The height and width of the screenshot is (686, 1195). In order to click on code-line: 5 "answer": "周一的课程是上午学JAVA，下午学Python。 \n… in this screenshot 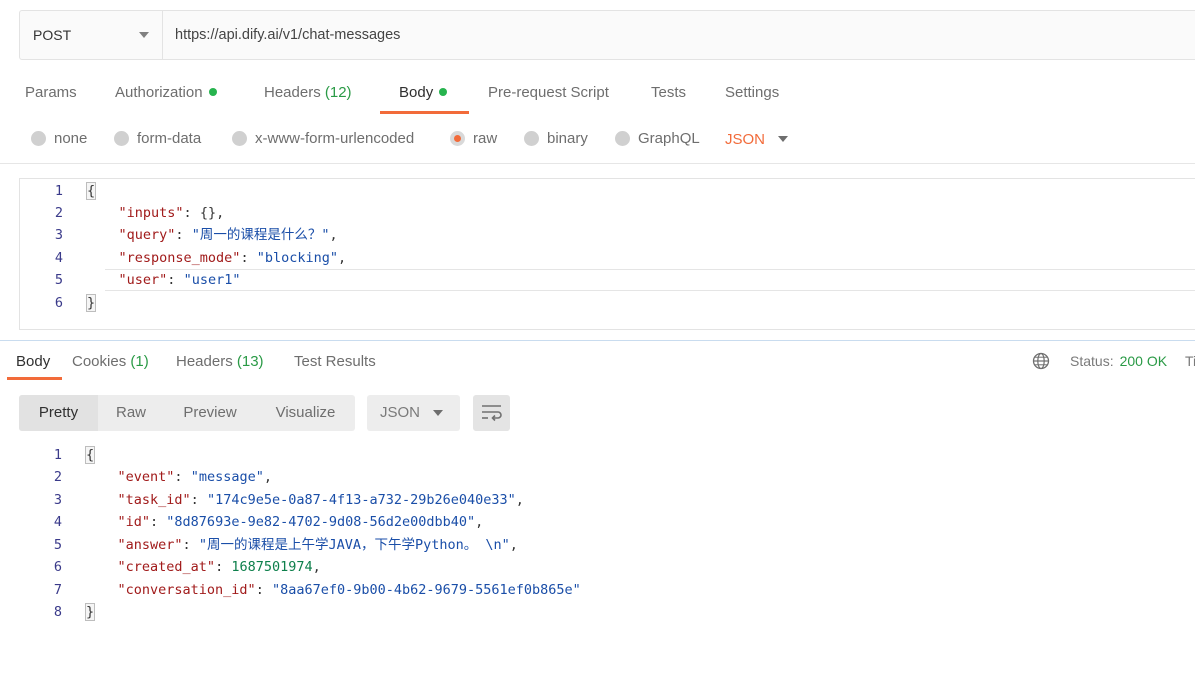, I will do `click(607, 545)`.